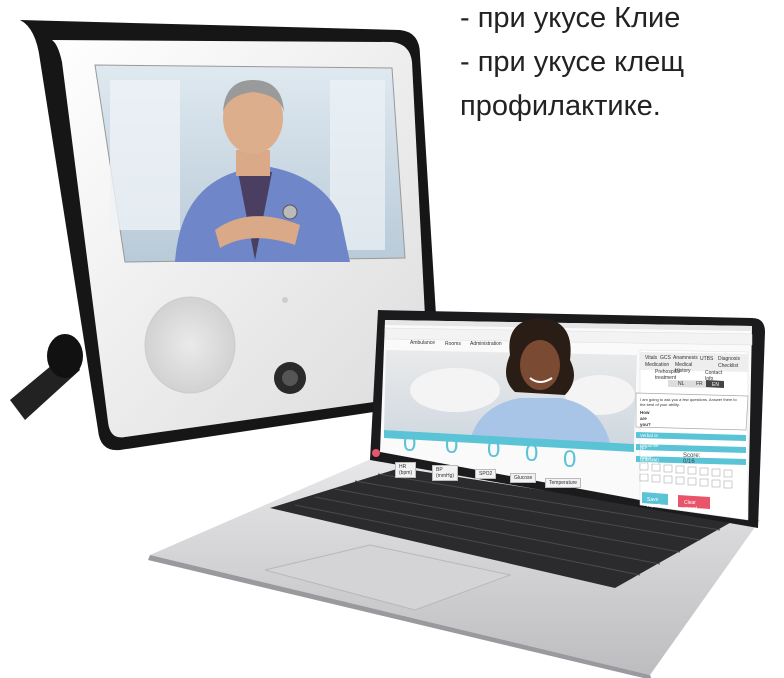  I want to click on clear-report-label: Clear report, so click(690, 506).